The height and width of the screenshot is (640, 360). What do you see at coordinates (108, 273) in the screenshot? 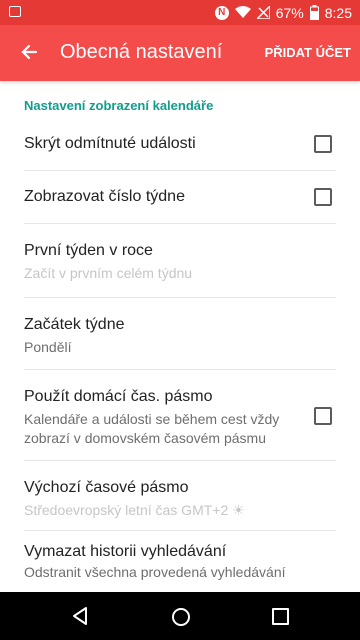
I see `setting-subtitle: Začít v prvním celém týdnu` at bounding box center [108, 273].